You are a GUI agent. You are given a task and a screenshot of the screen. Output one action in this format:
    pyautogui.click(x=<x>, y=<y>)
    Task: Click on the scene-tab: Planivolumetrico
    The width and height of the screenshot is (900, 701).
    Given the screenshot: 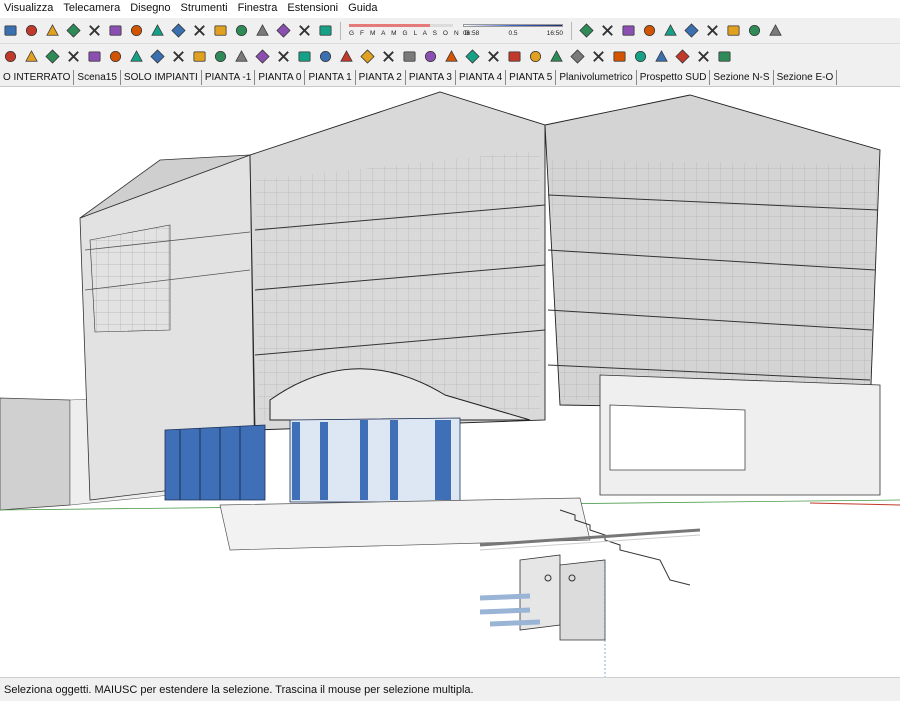 What is the action you would take?
    pyautogui.click(x=596, y=77)
    